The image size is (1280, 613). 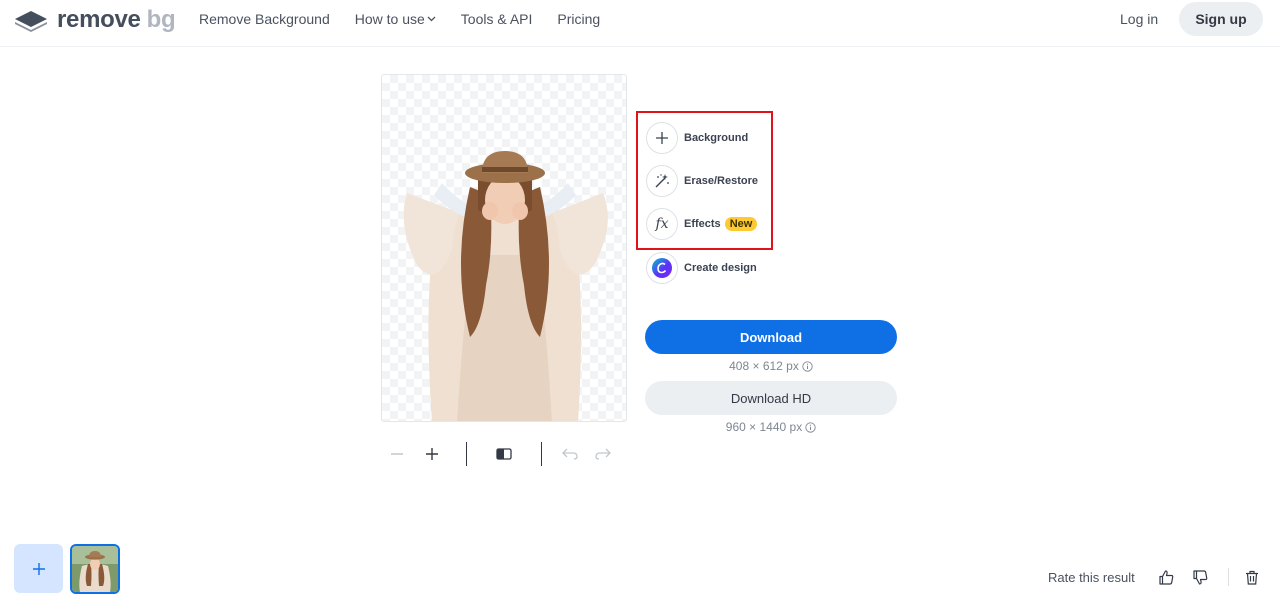 What do you see at coordinates (764, 427) in the screenshot?
I see `download-hd-size-text: 960 × 1440 px` at bounding box center [764, 427].